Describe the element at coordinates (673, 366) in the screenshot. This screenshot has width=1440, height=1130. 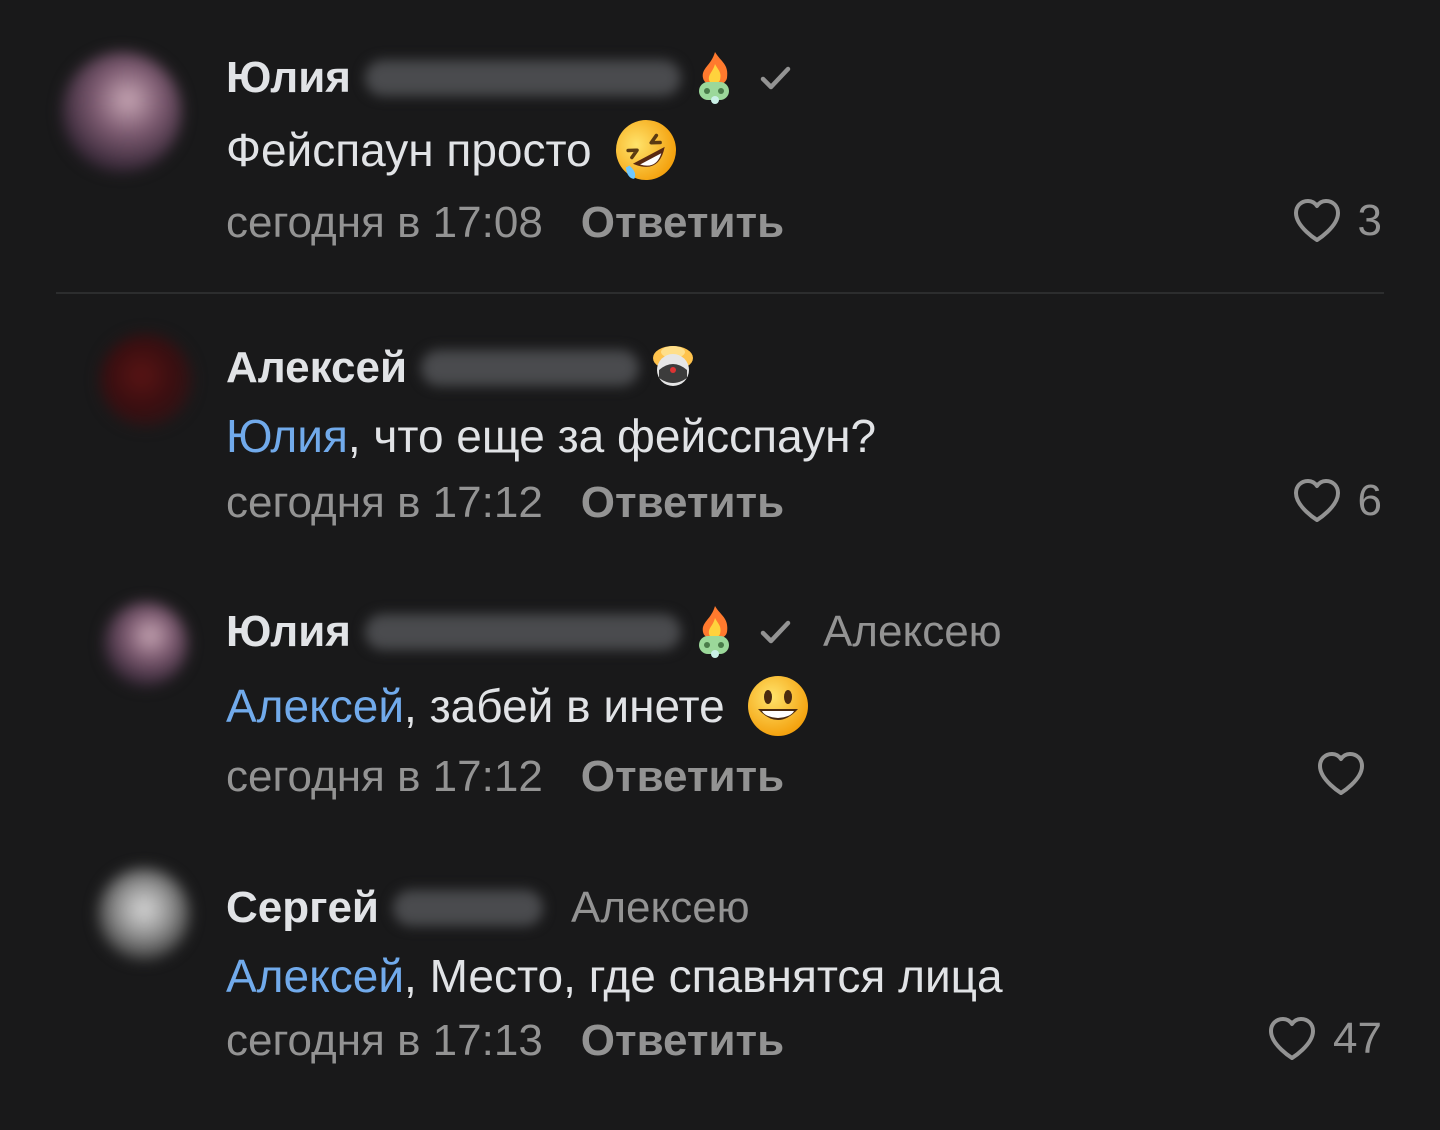
I see `helmet-badge-icon` at that location.